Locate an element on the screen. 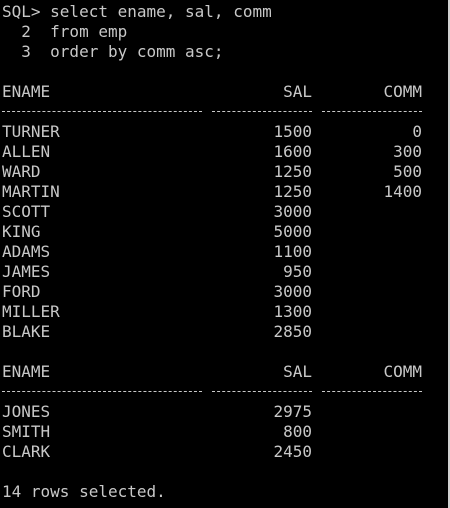  table-row: FORD 3000 is located at coordinates (224, 292).